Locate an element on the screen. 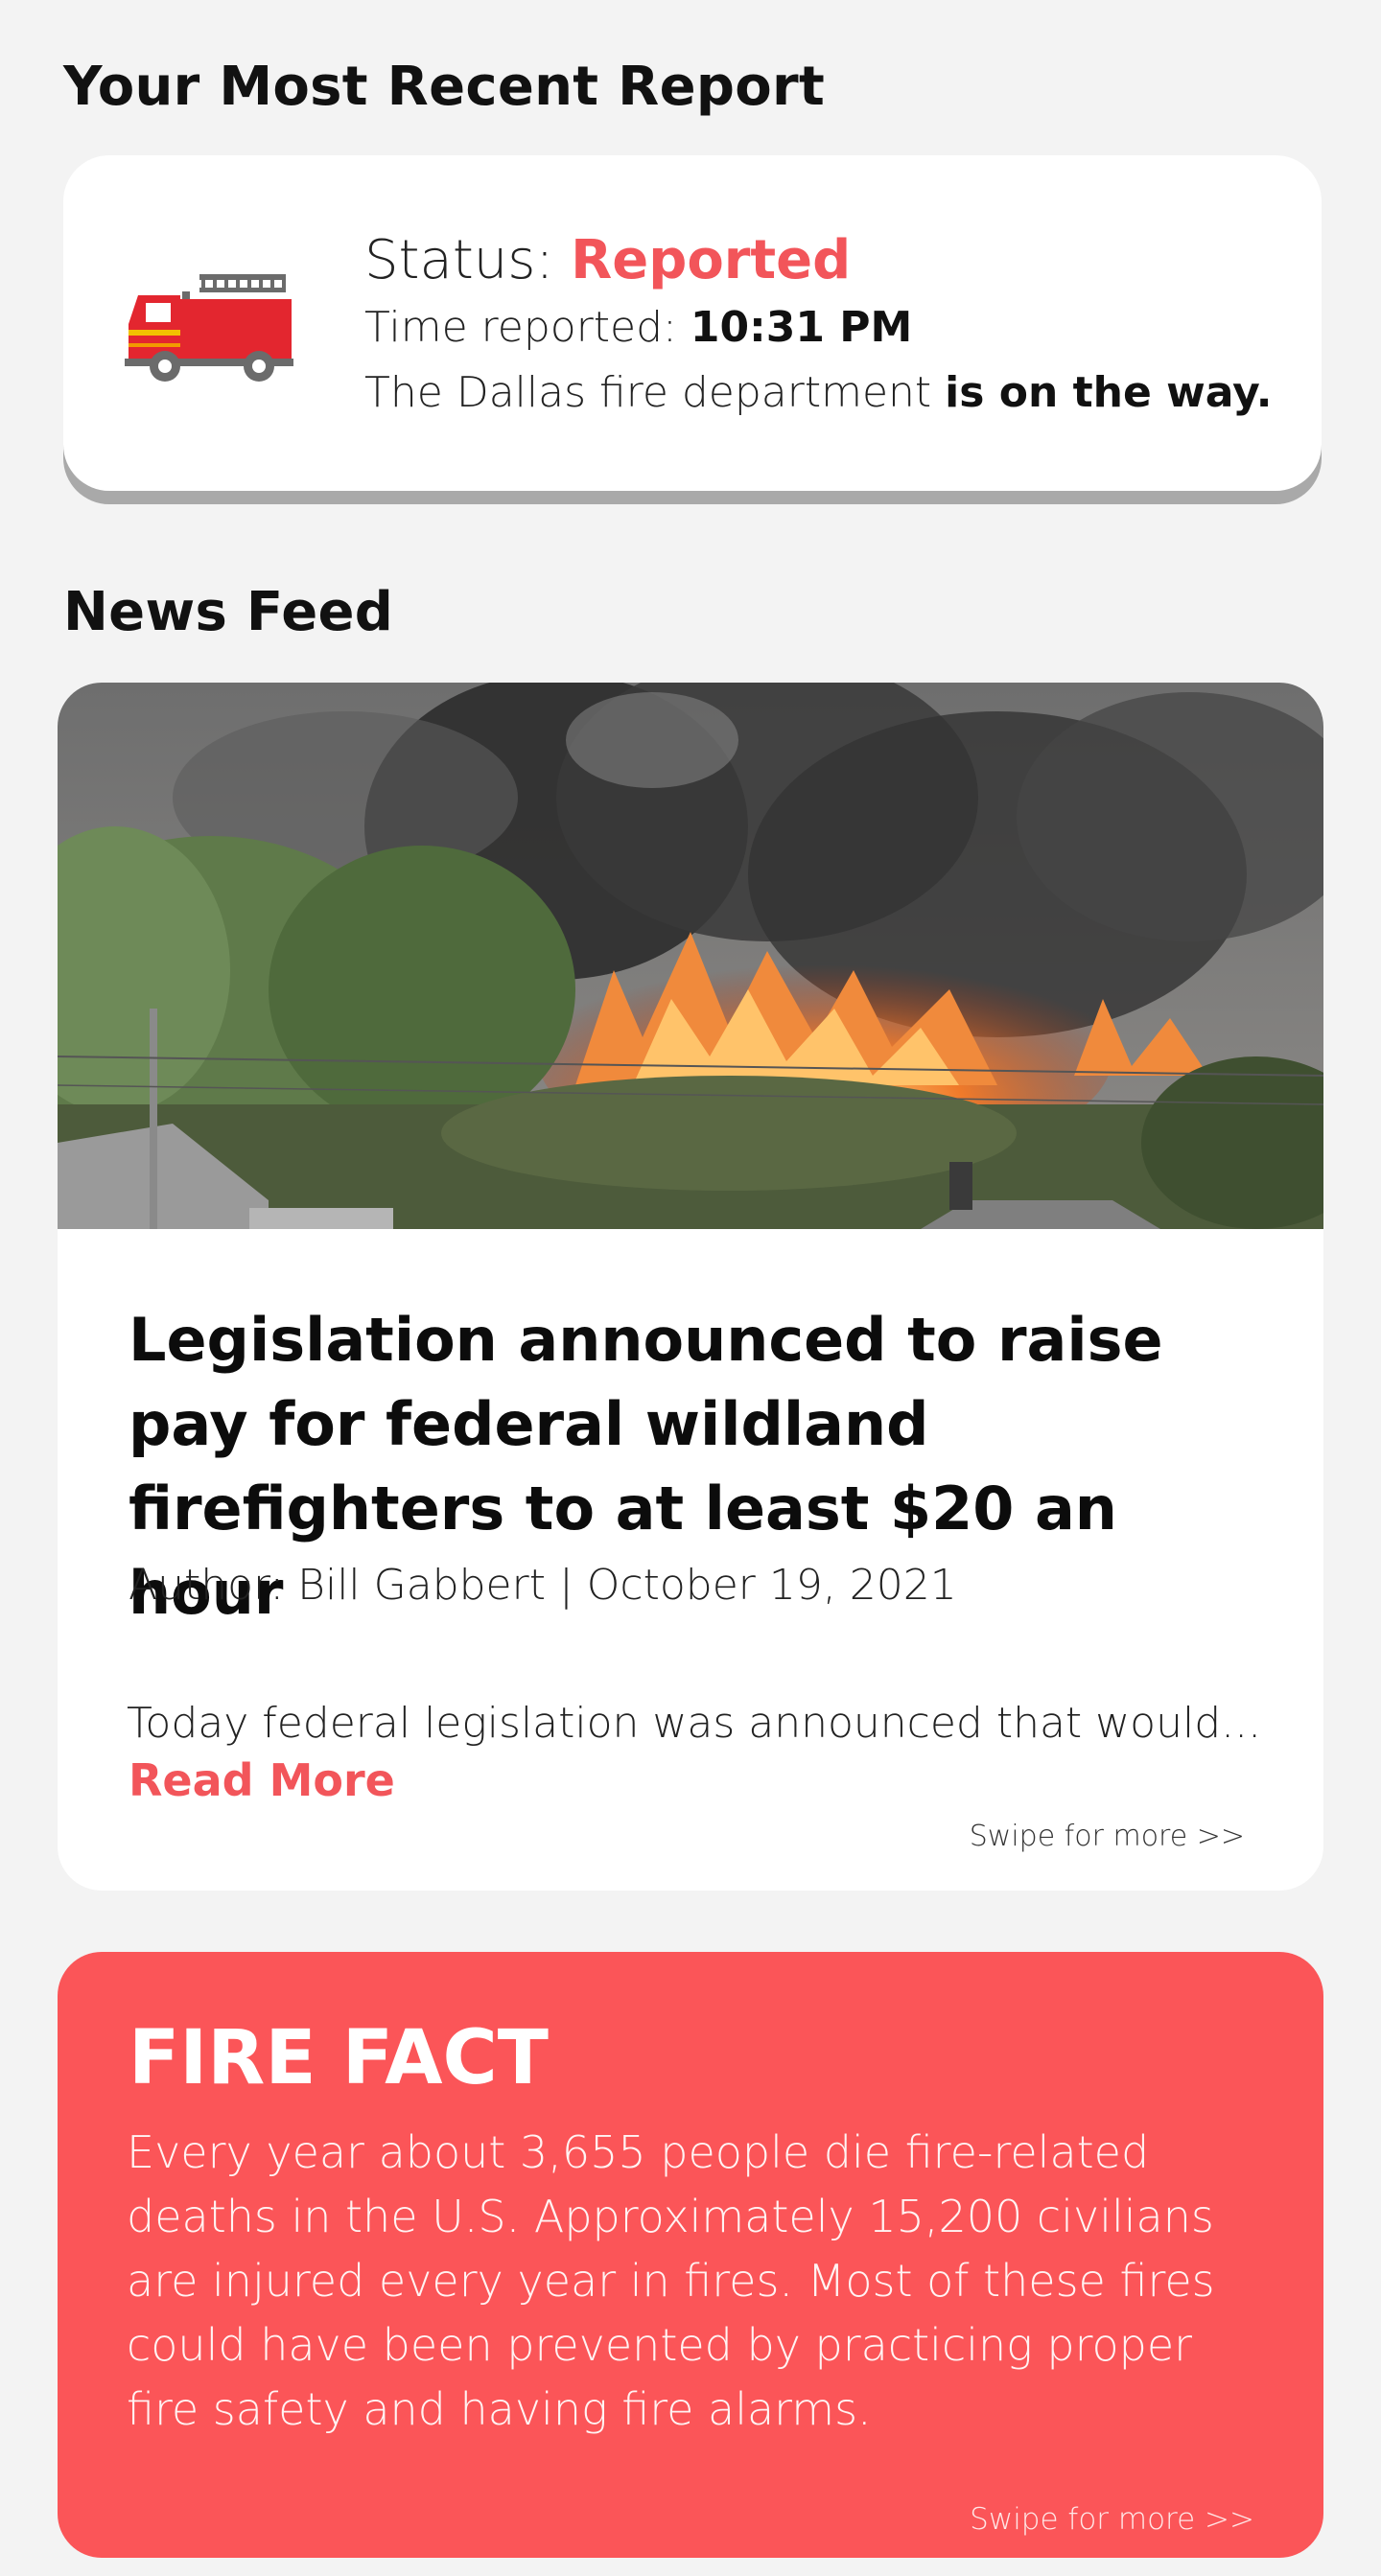 Image resolution: width=1381 pixels, height=2576 pixels. department-status: is on the way. is located at coordinates (1109, 393).